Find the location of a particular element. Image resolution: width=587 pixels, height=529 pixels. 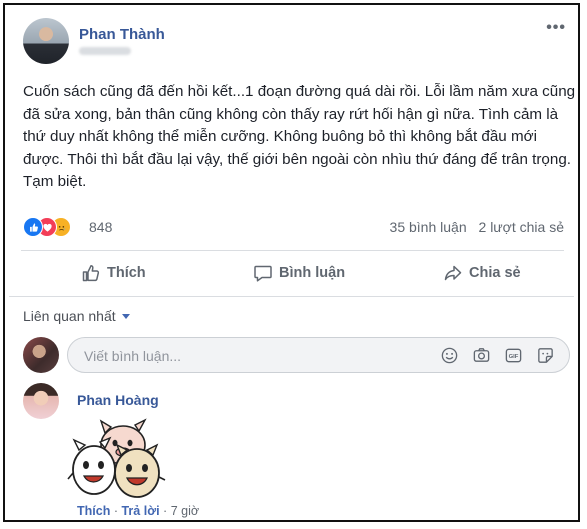

post-author-name: Phan Thành is located at coordinates (122, 34).